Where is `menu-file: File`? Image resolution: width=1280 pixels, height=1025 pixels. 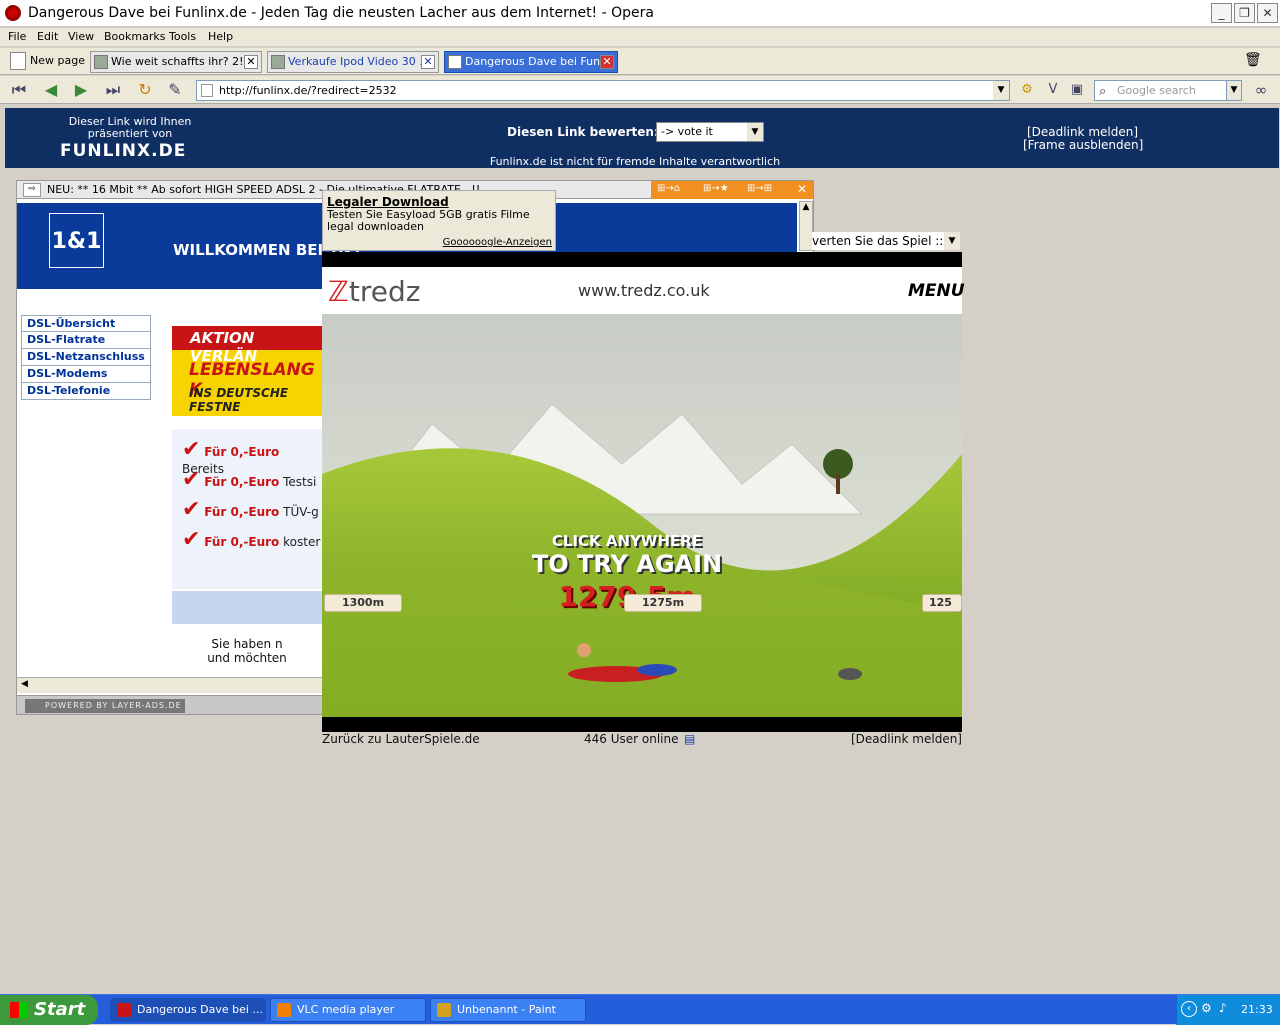 menu-file: File is located at coordinates (17, 36).